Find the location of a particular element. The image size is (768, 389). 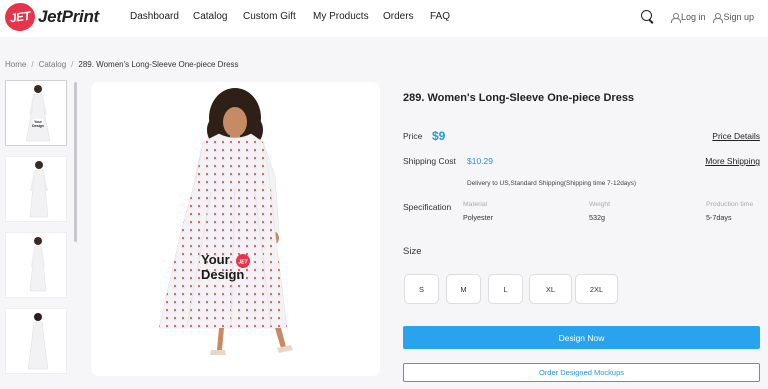

nav-catalog: Catalog is located at coordinates (210, 16).